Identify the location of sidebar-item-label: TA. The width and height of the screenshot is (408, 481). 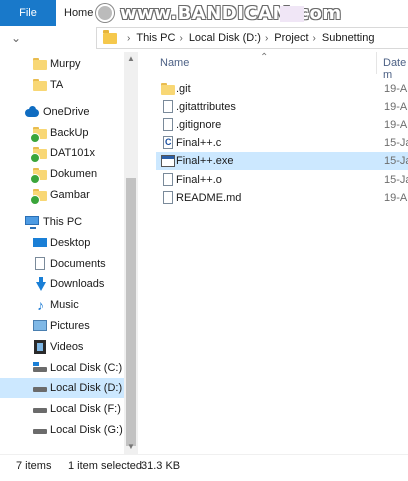
(57, 85).